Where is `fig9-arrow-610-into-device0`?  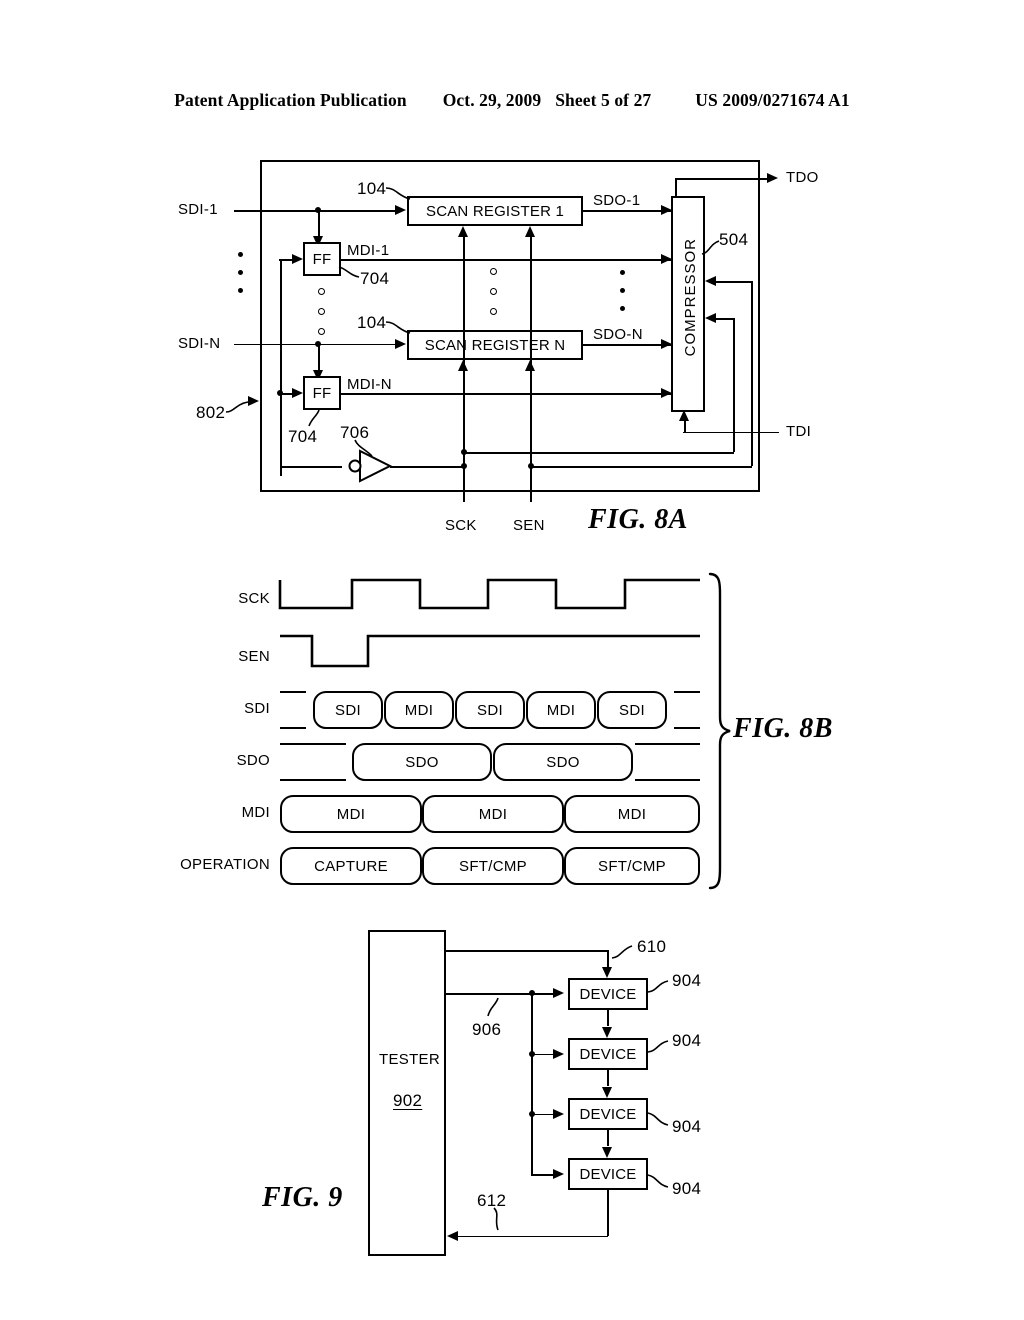 fig9-arrow-610-into-device0 is located at coordinates (606, 972).